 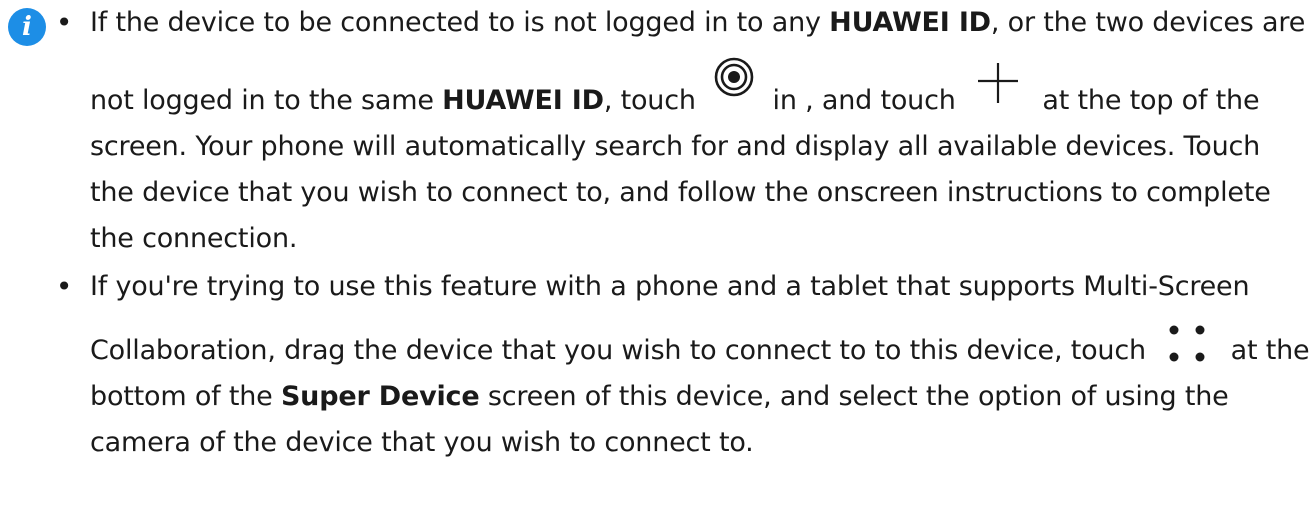 I want to click on info-icon-glyph: i, so click(x=27, y=27).